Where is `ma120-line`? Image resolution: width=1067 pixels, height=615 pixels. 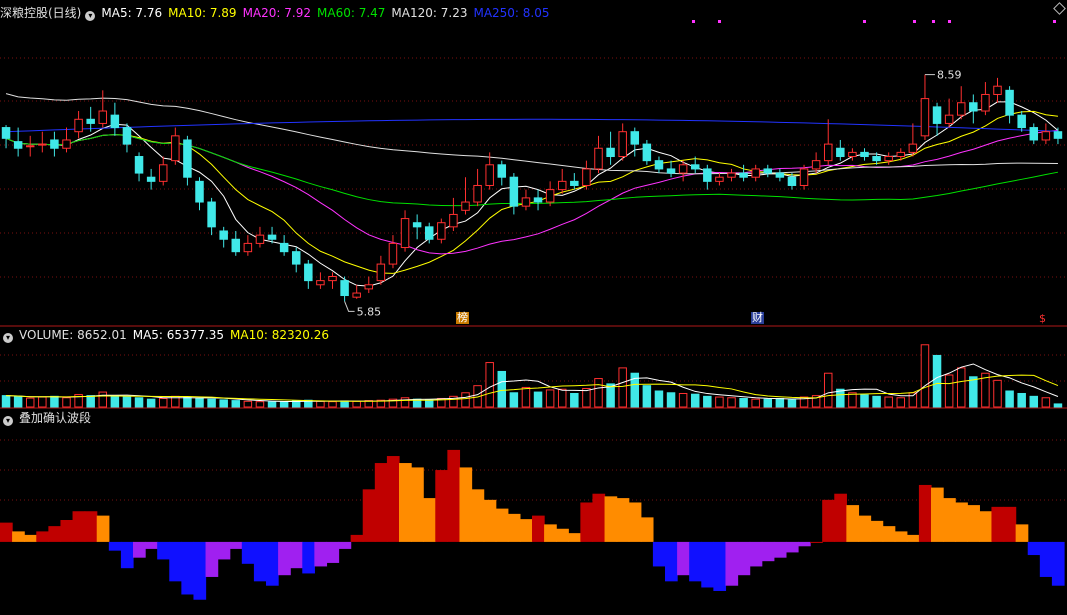
ma120-line is located at coordinates (531, 134).